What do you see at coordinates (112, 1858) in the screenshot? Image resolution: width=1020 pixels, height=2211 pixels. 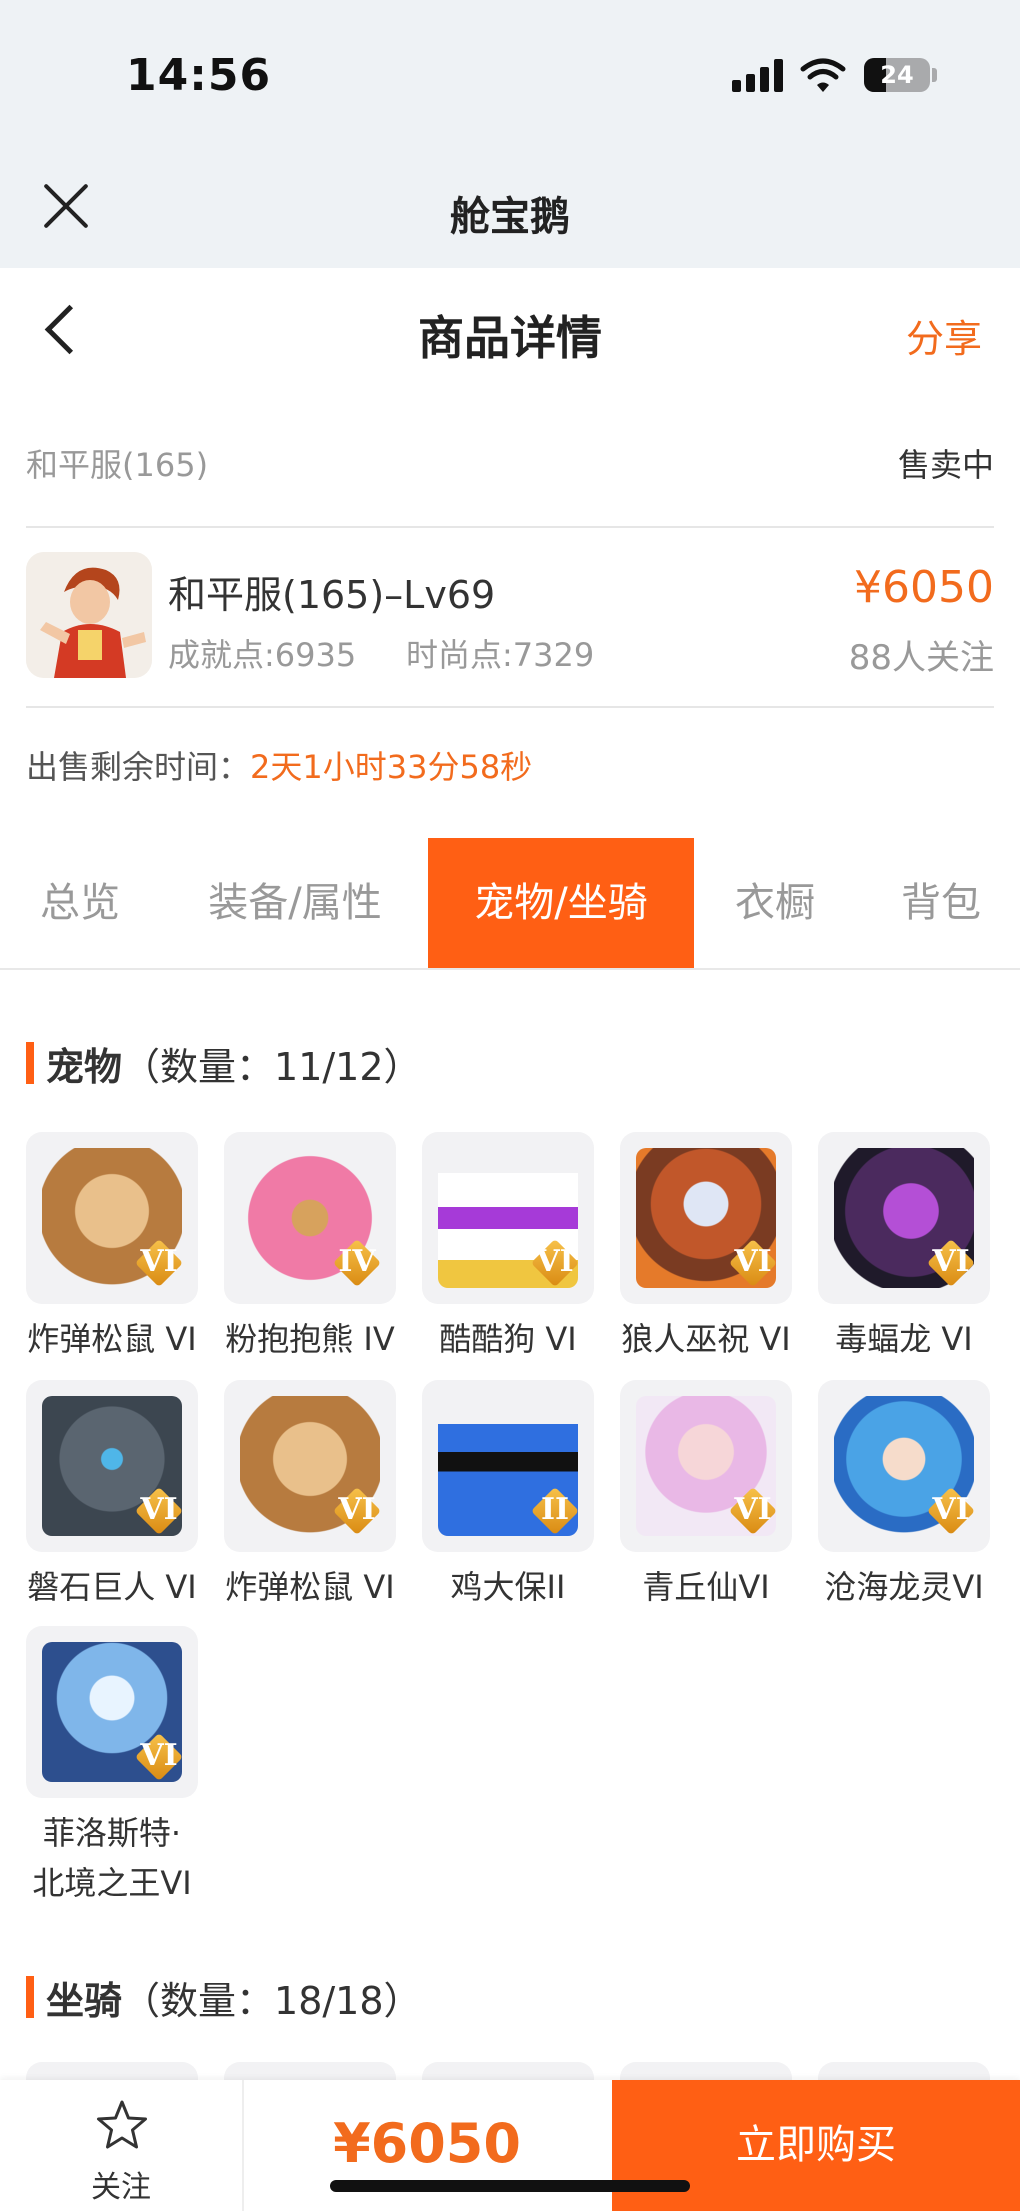 I see `pet-name: 菲洛斯特· 北境之王VI` at bounding box center [112, 1858].